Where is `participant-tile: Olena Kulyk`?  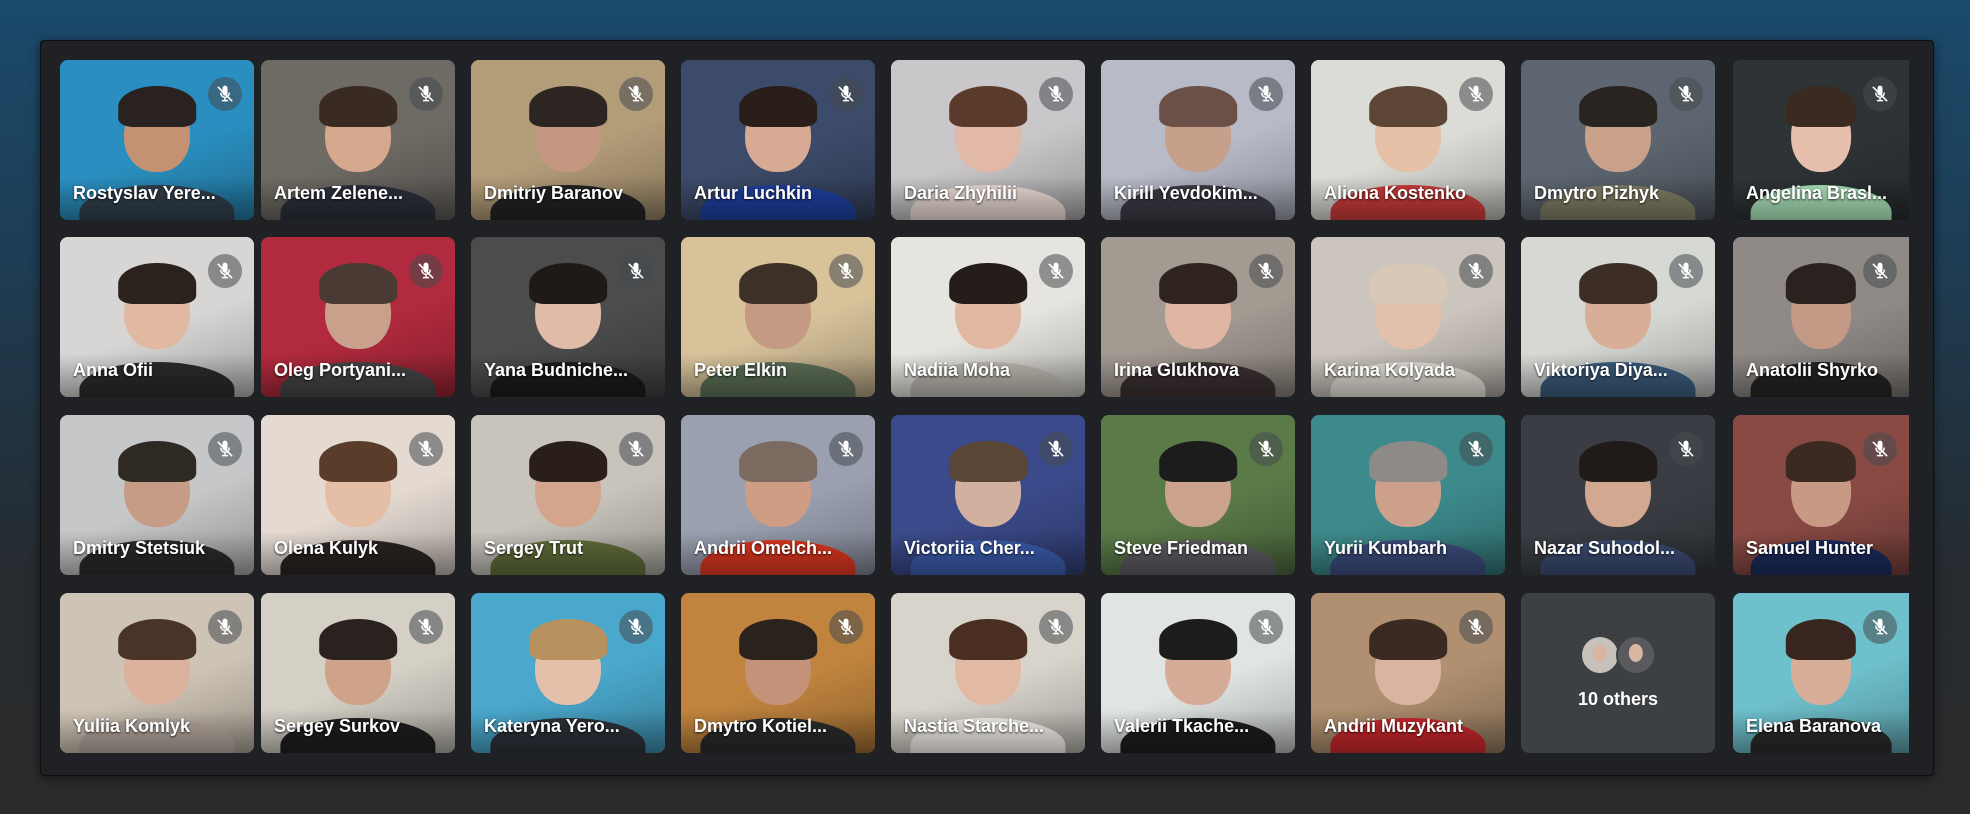 participant-tile: Olena Kulyk is located at coordinates (358, 495).